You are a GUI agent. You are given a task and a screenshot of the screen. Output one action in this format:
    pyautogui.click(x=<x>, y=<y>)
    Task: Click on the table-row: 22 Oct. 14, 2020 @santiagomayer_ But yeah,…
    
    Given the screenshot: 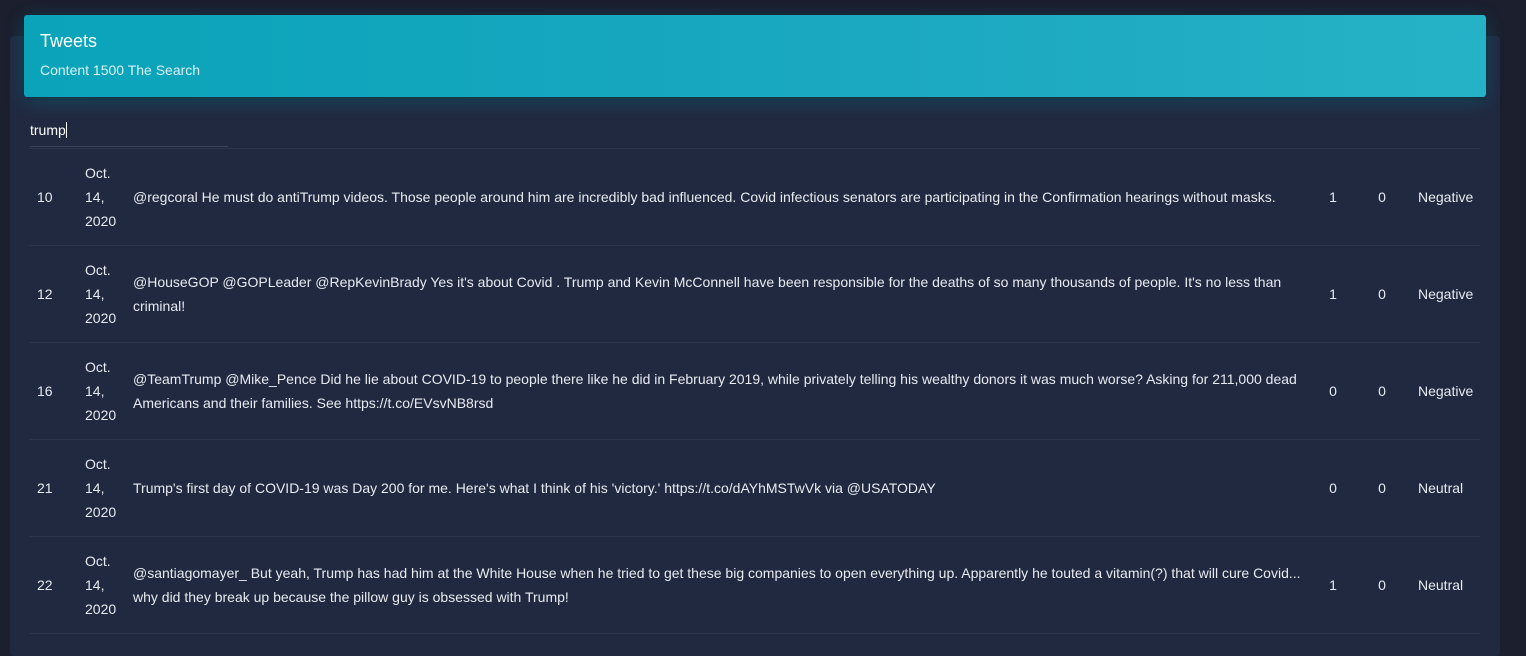 What is the action you would take?
    pyautogui.click(x=754, y=585)
    